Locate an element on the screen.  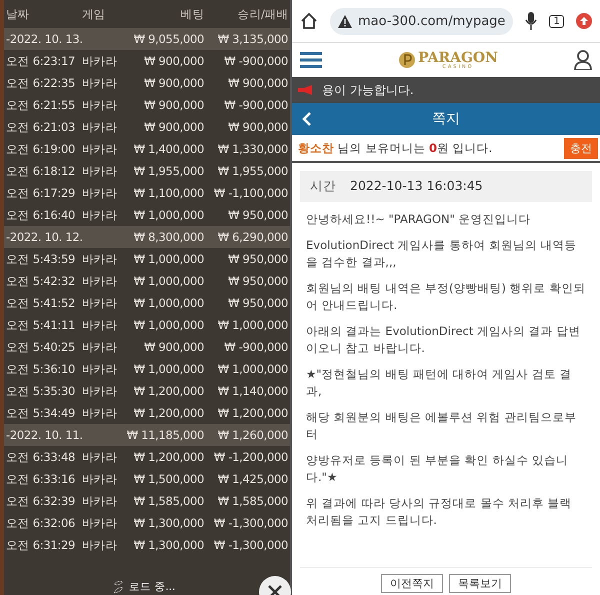
microphone-icon is located at coordinates (531, 21).